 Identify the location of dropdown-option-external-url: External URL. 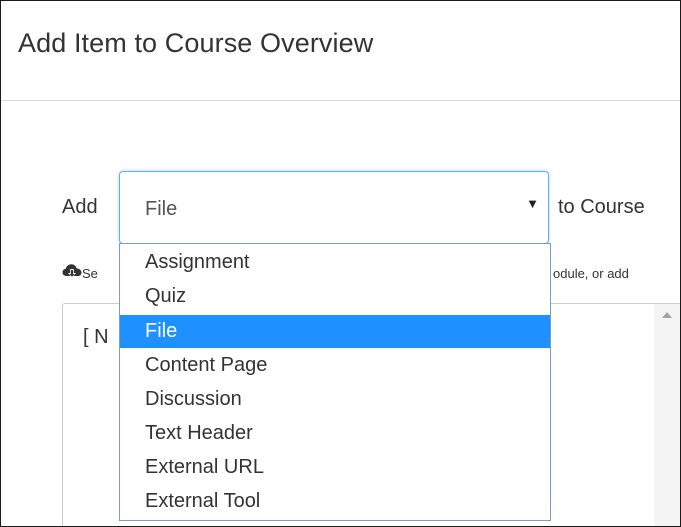
(335, 467).